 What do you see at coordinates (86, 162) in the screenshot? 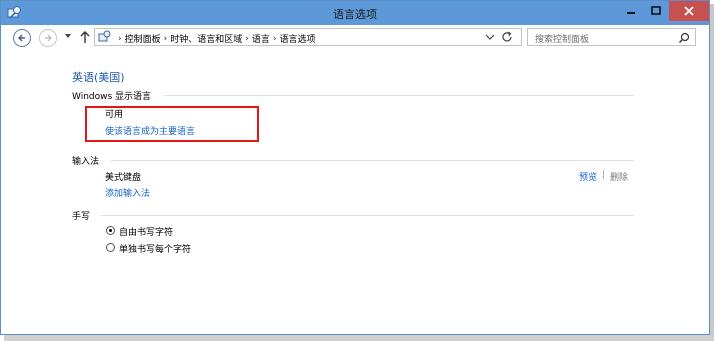
I see `input-method-heading: 输入法` at bounding box center [86, 162].